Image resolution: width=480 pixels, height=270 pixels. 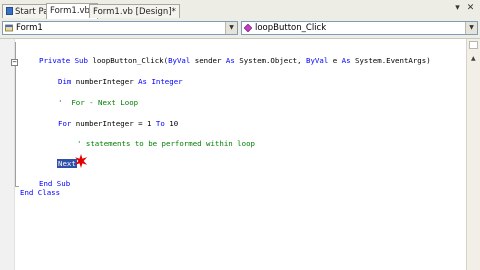 I want to click on class-combo-value: Form1, so click(x=29, y=28).